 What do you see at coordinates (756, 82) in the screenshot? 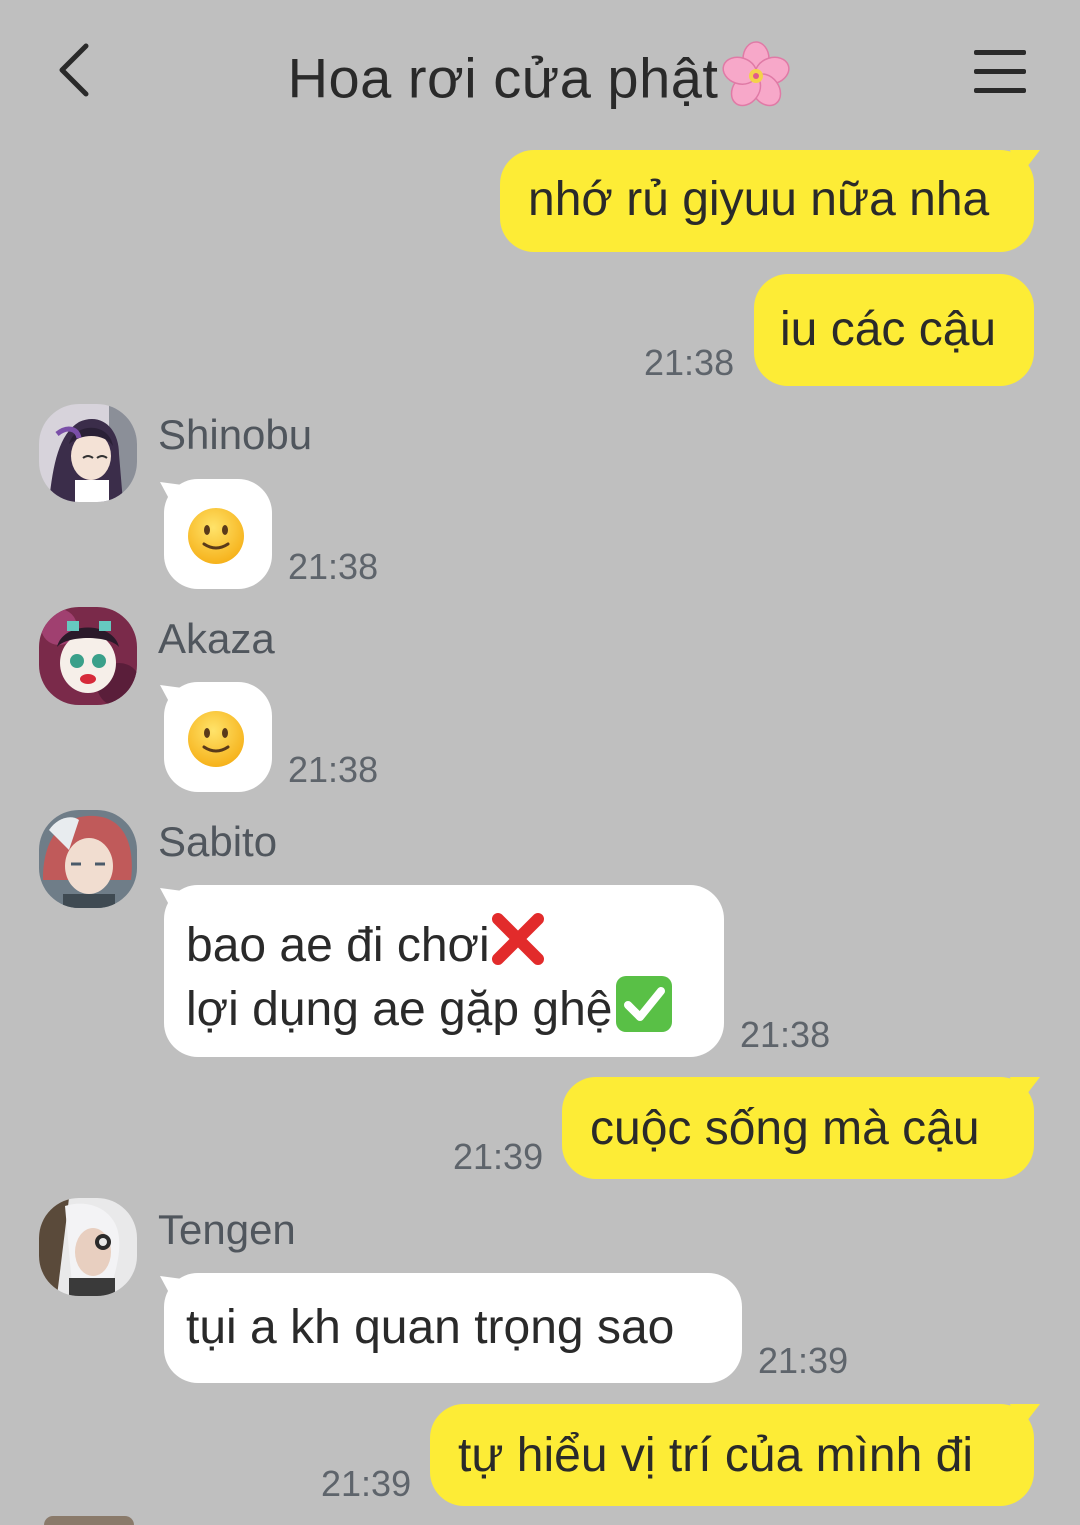
I see `flower-emoji` at bounding box center [756, 82].